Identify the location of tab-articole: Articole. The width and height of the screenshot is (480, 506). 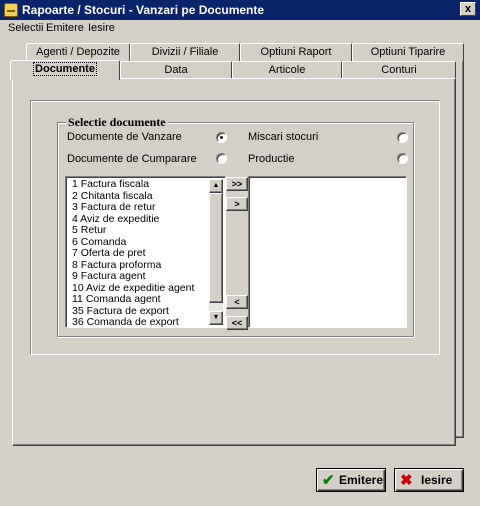
(287, 70).